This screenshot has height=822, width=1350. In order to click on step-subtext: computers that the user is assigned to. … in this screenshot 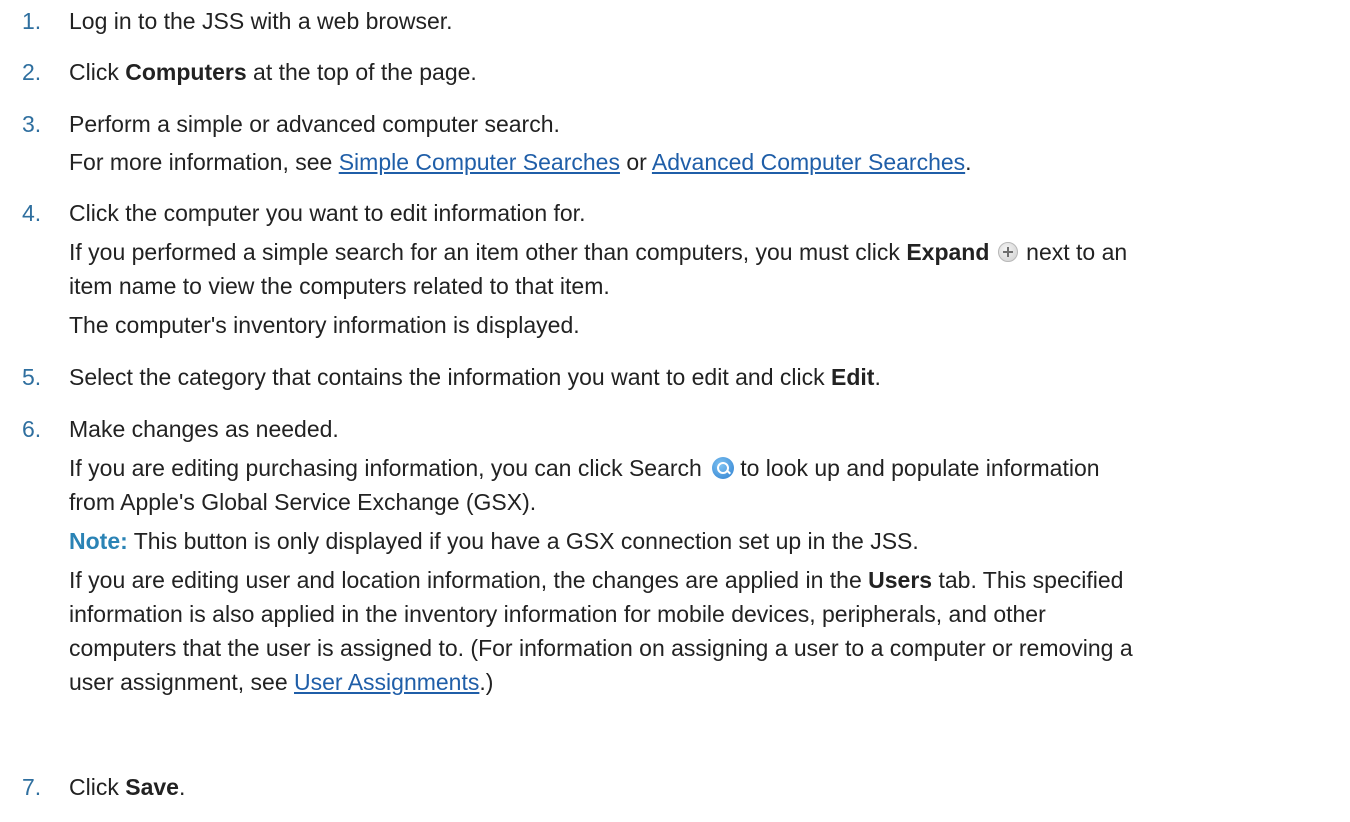, I will do `click(601, 648)`.